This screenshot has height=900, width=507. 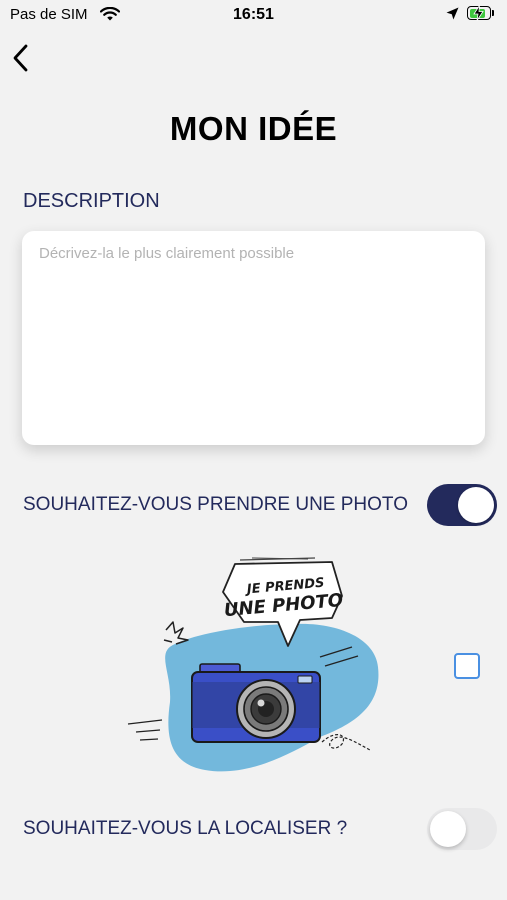 What do you see at coordinates (256, 703) in the screenshot?
I see `camera-drawing` at bounding box center [256, 703].